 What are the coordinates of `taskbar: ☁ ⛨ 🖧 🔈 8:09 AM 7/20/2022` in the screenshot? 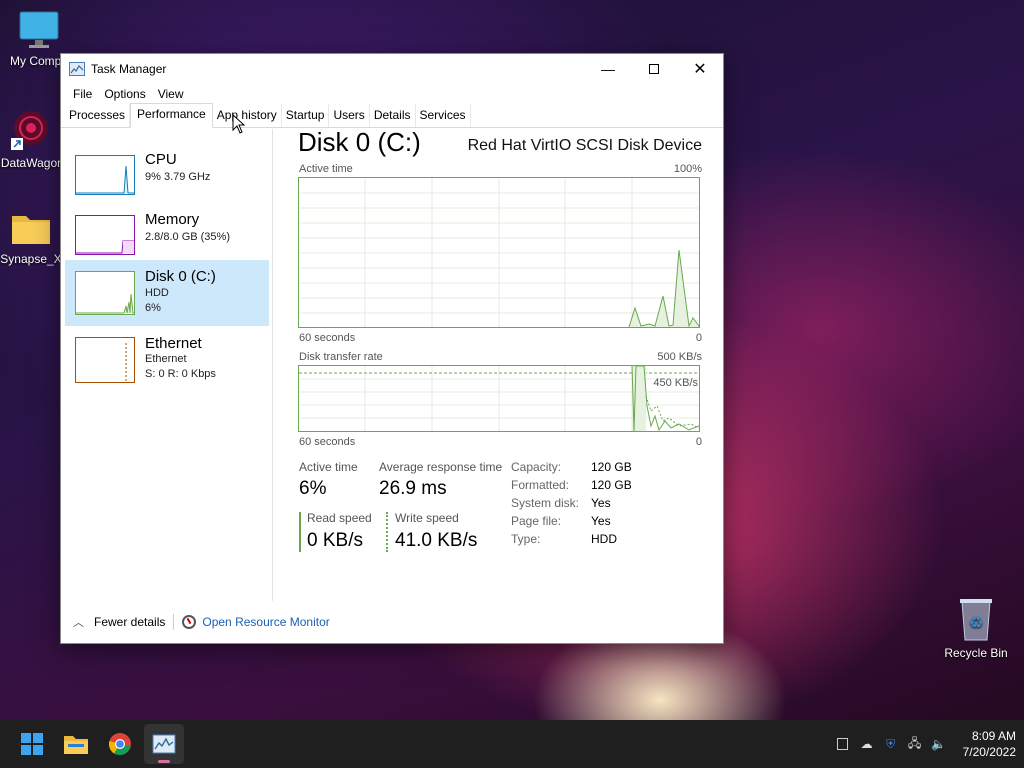 It's located at (512, 744).